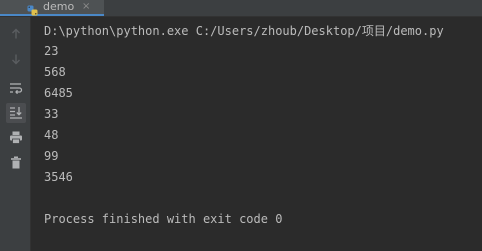  I want to click on soft-wrap-icon, so click(16, 88).